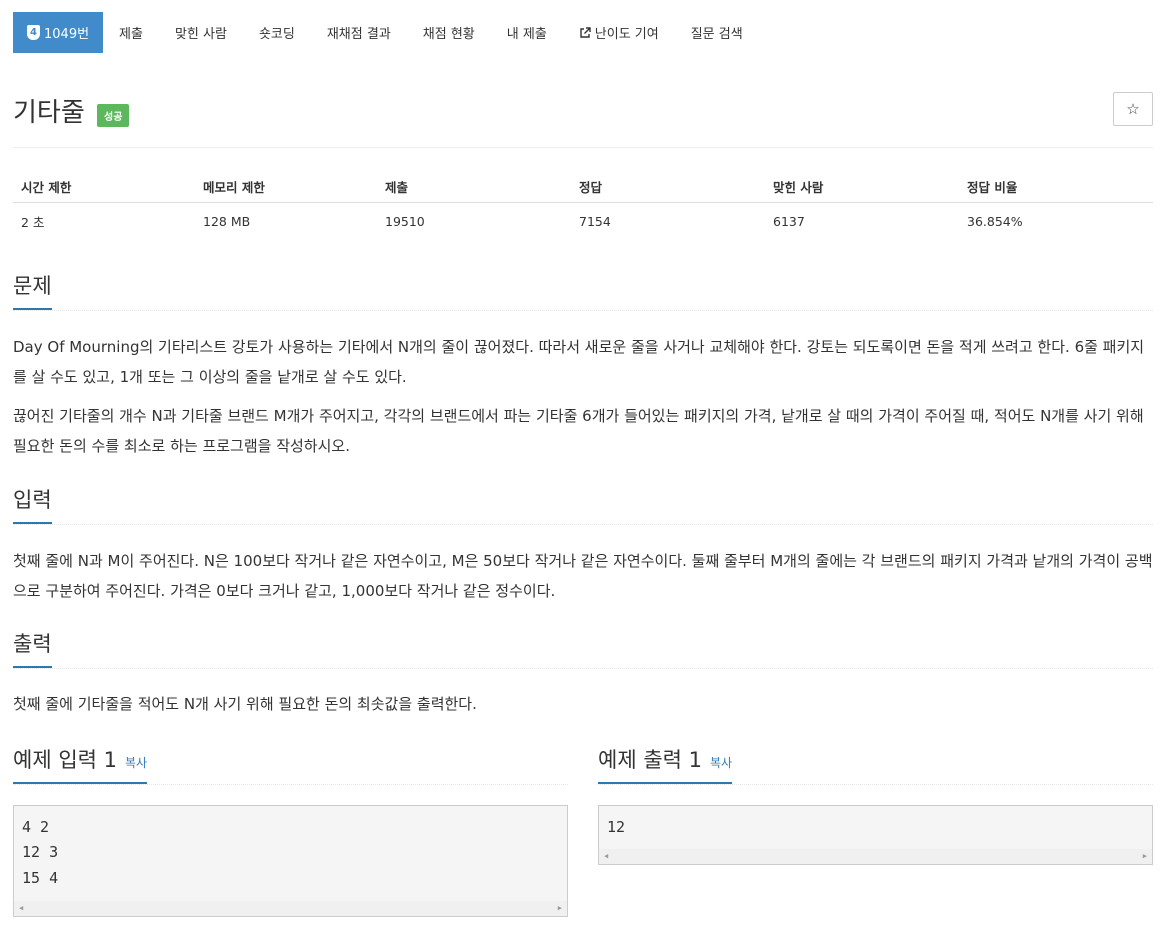 The width and height of the screenshot is (1174, 930). I want to click on sample-input-line: 4 2, so click(36, 827).